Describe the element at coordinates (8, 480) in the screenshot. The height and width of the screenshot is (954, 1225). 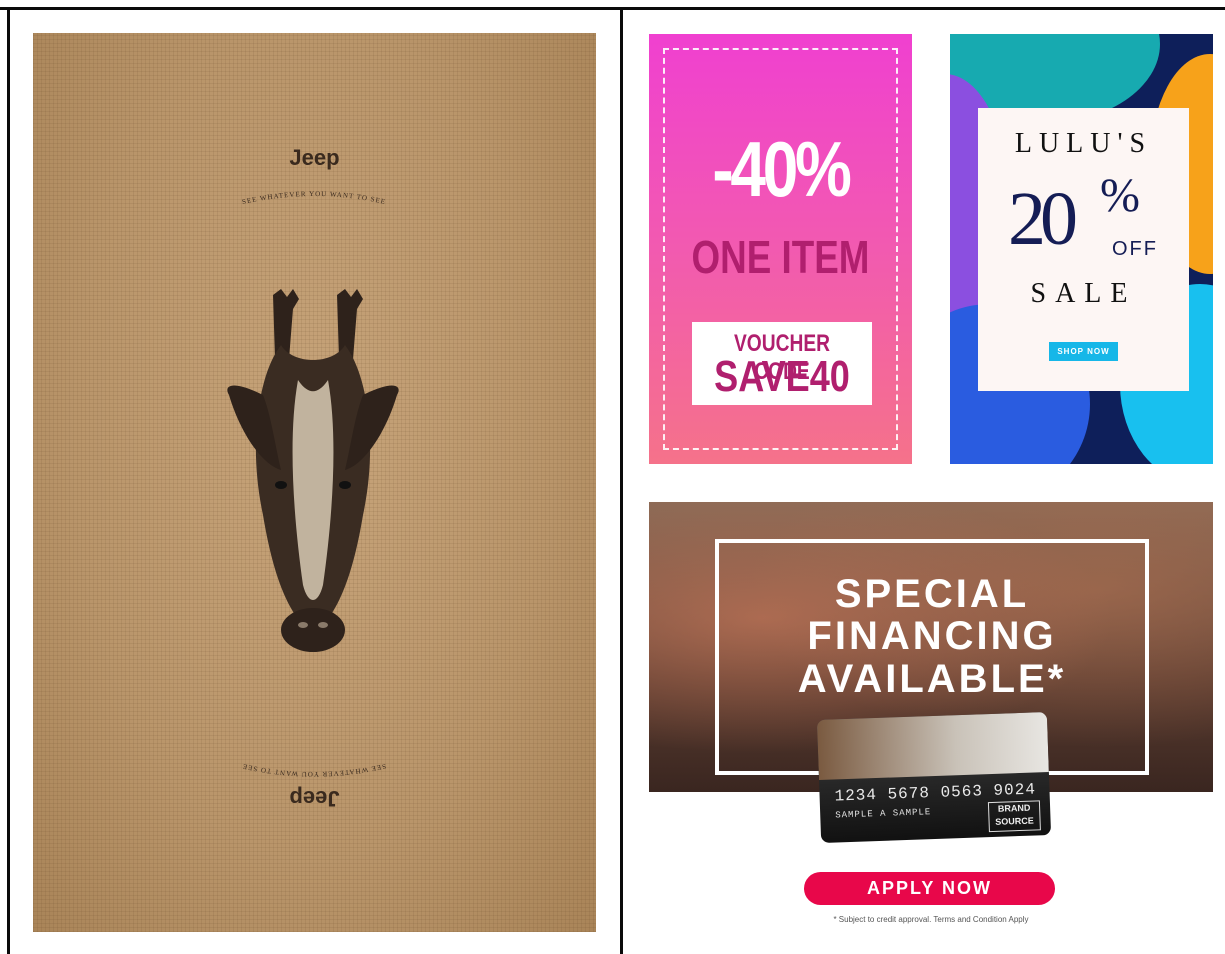
I see `frame-left-border` at that location.